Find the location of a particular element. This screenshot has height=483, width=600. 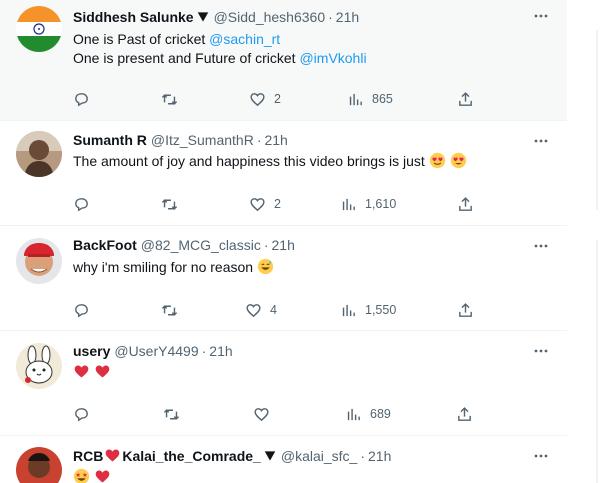

handle: @Itz_SumanthR is located at coordinates (202, 140).